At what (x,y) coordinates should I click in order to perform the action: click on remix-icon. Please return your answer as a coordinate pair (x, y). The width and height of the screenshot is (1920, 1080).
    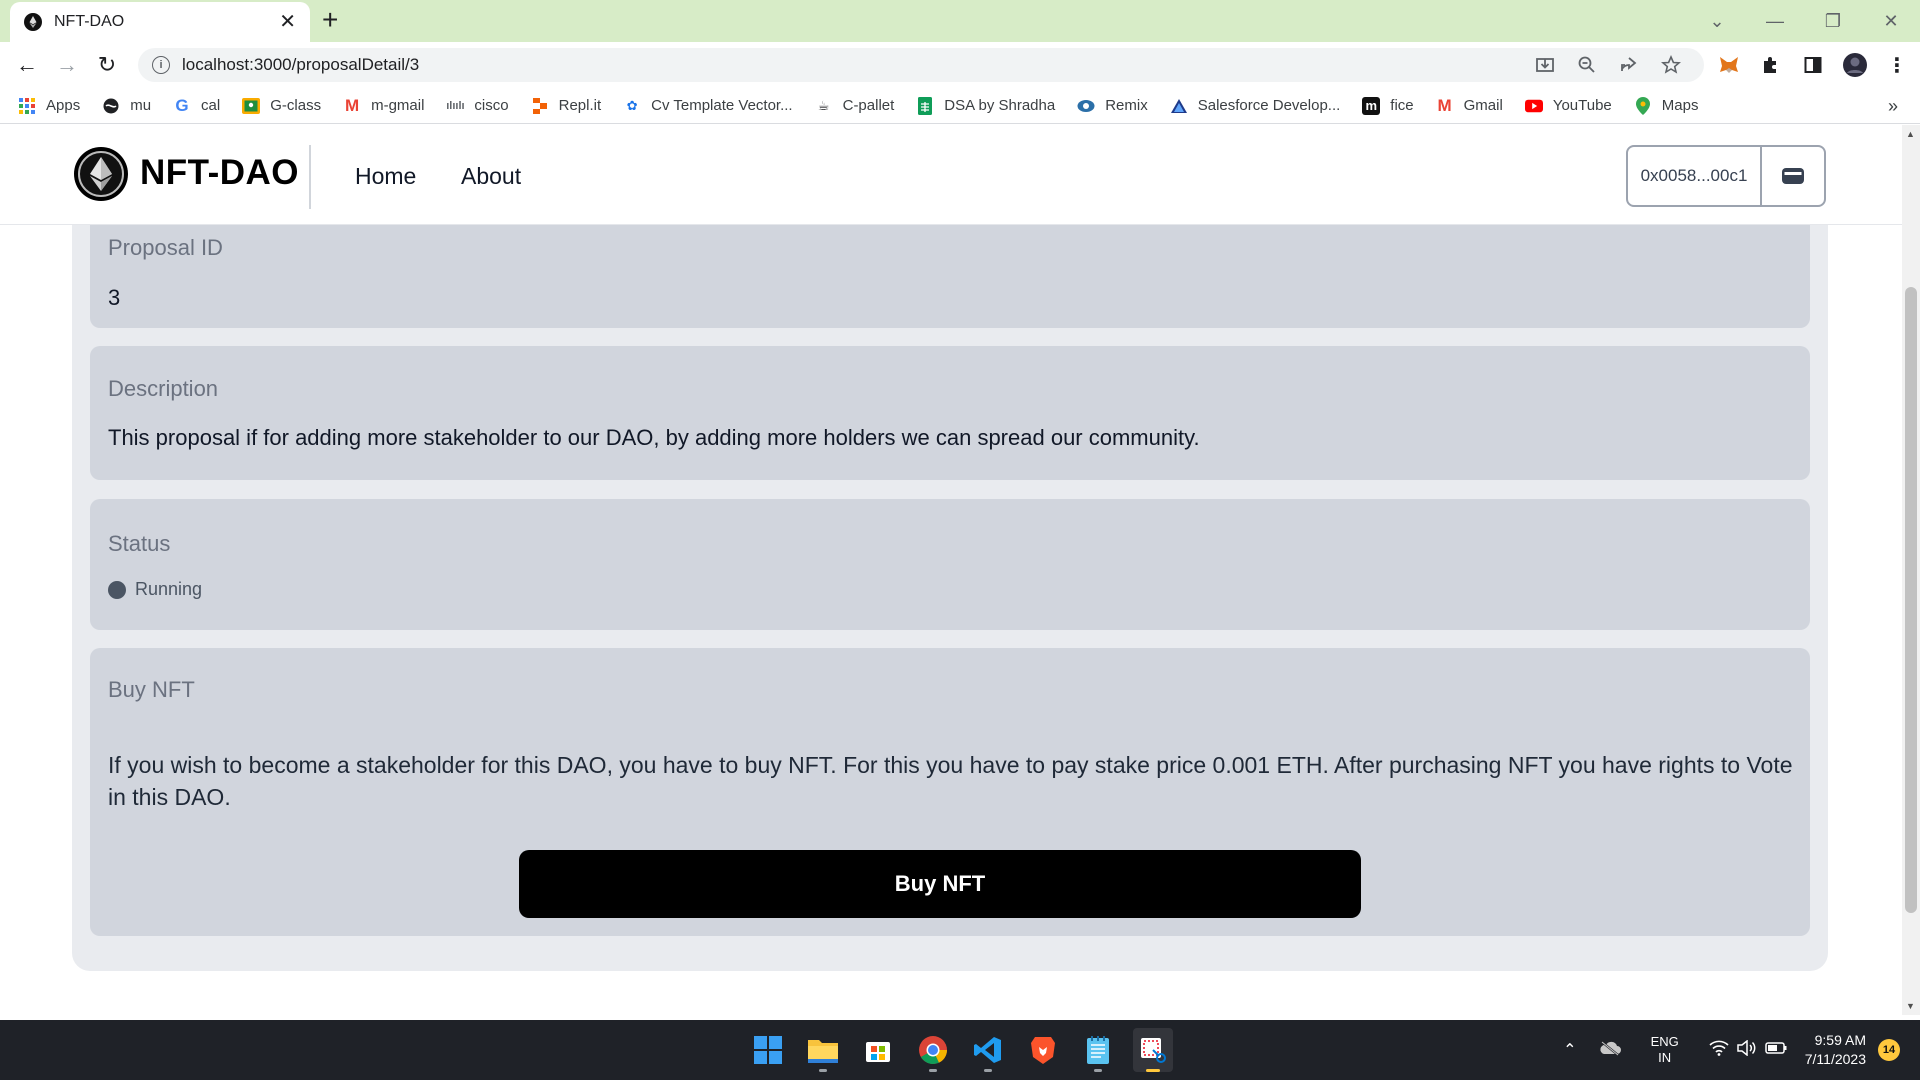
    Looking at the image, I should click on (1086, 106).